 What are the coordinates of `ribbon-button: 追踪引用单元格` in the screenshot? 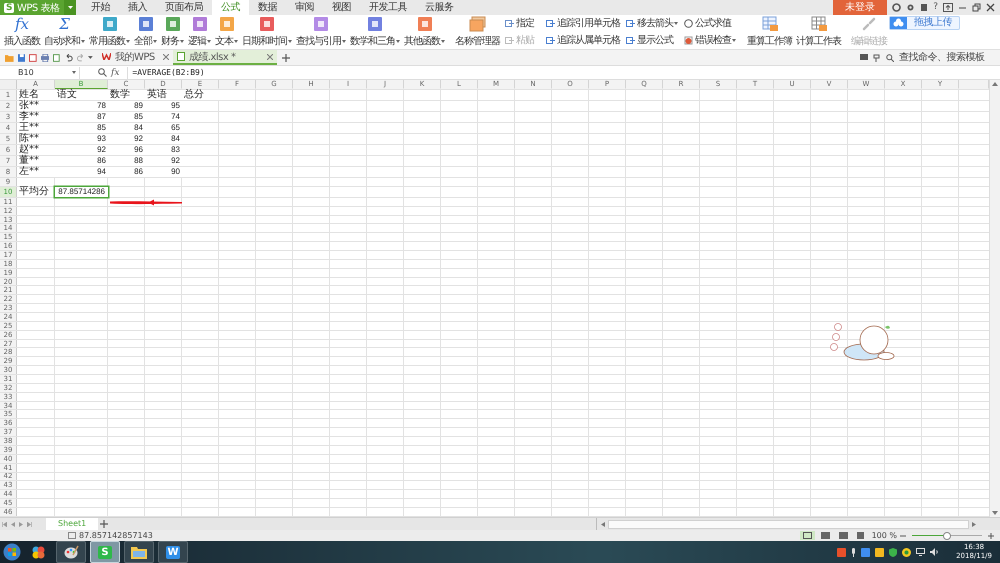 It's located at (583, 23).